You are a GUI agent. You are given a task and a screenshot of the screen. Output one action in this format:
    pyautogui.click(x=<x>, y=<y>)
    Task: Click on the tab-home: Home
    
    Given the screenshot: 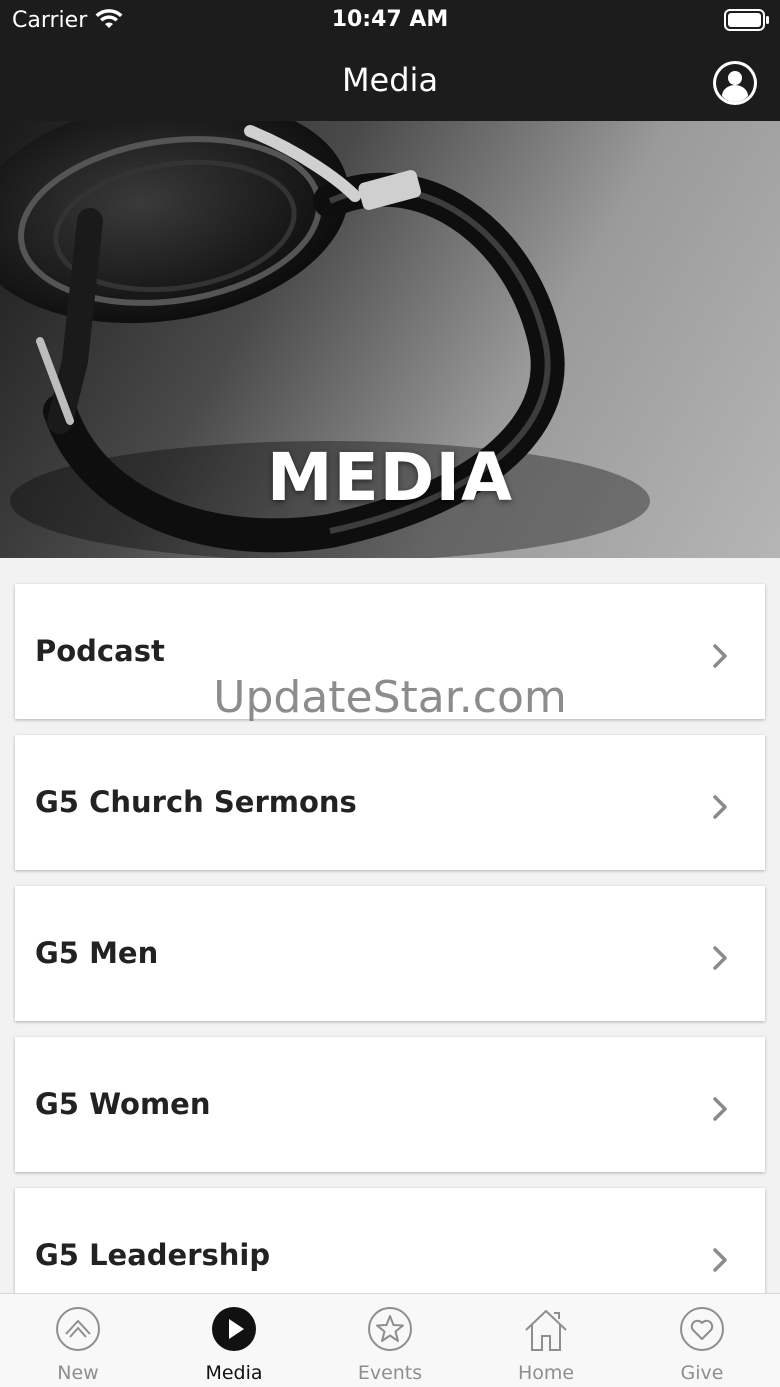 What is the action you would take?
    pyautogui.click(x=546, y=1340)
    